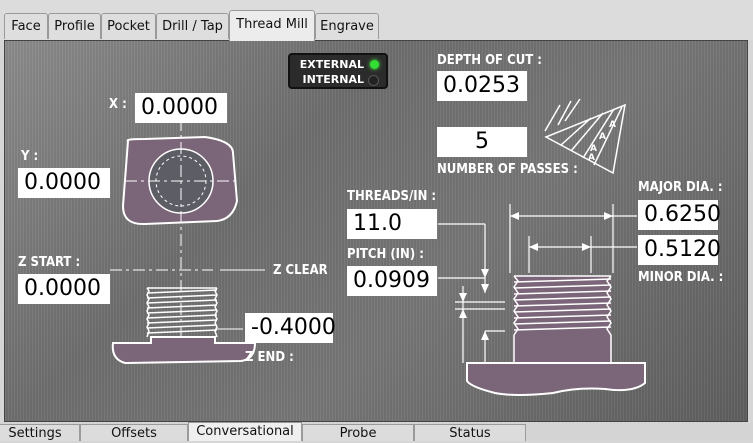 This screenshot has height=443, width=753. Describe the element at coordinates (385, 254) in the screenshot. I see `pitch-label: PITCH (IN) :` at that location.